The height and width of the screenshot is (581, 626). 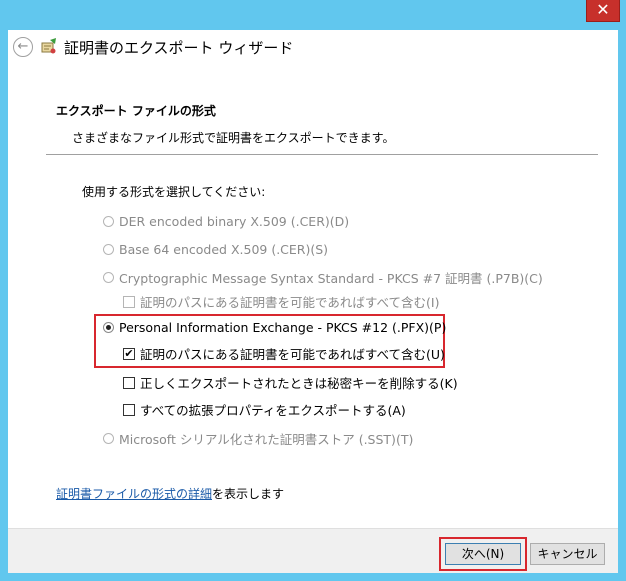 I want to click on checkbox-pfx-include-path: ✔ 証明のパスにある証明書を可能であればすべて含む(U), so click(x=284, y=353).